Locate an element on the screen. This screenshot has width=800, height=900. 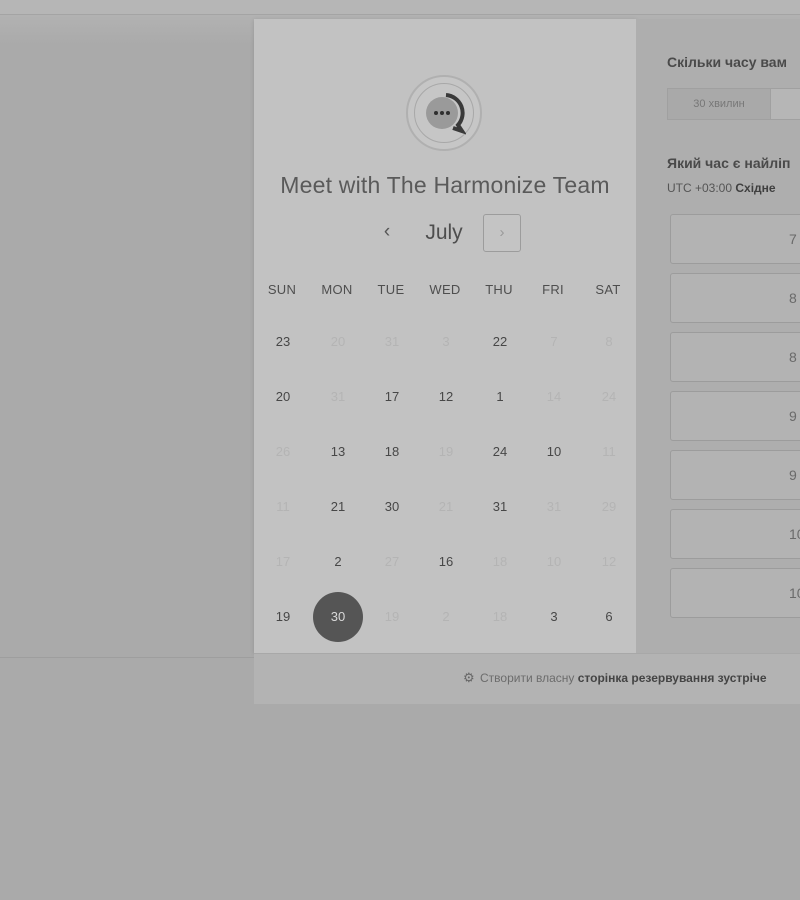
month-navigation: ‹ July › is located at coordinates (445, 234).